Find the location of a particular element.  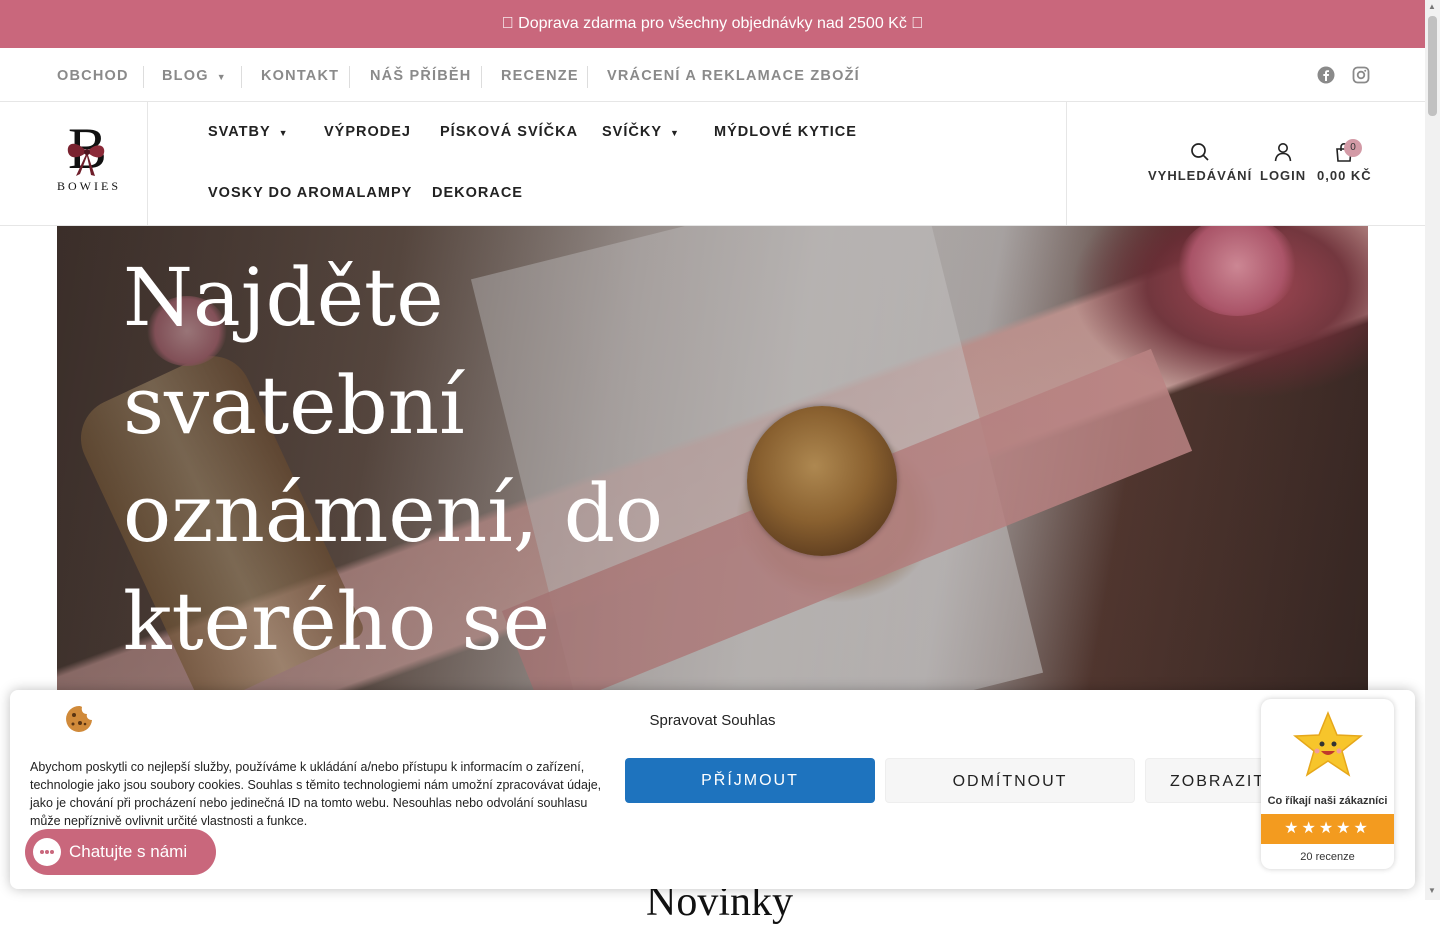

cart-total: 0,00 KČ is located at coordinates (1344, 175).